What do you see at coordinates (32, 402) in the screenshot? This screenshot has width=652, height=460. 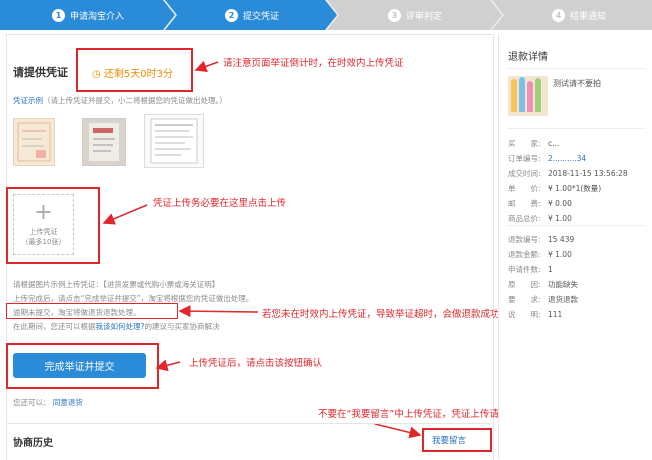 I see `also-label: 您还可以：` at bounding box center [32, 402].